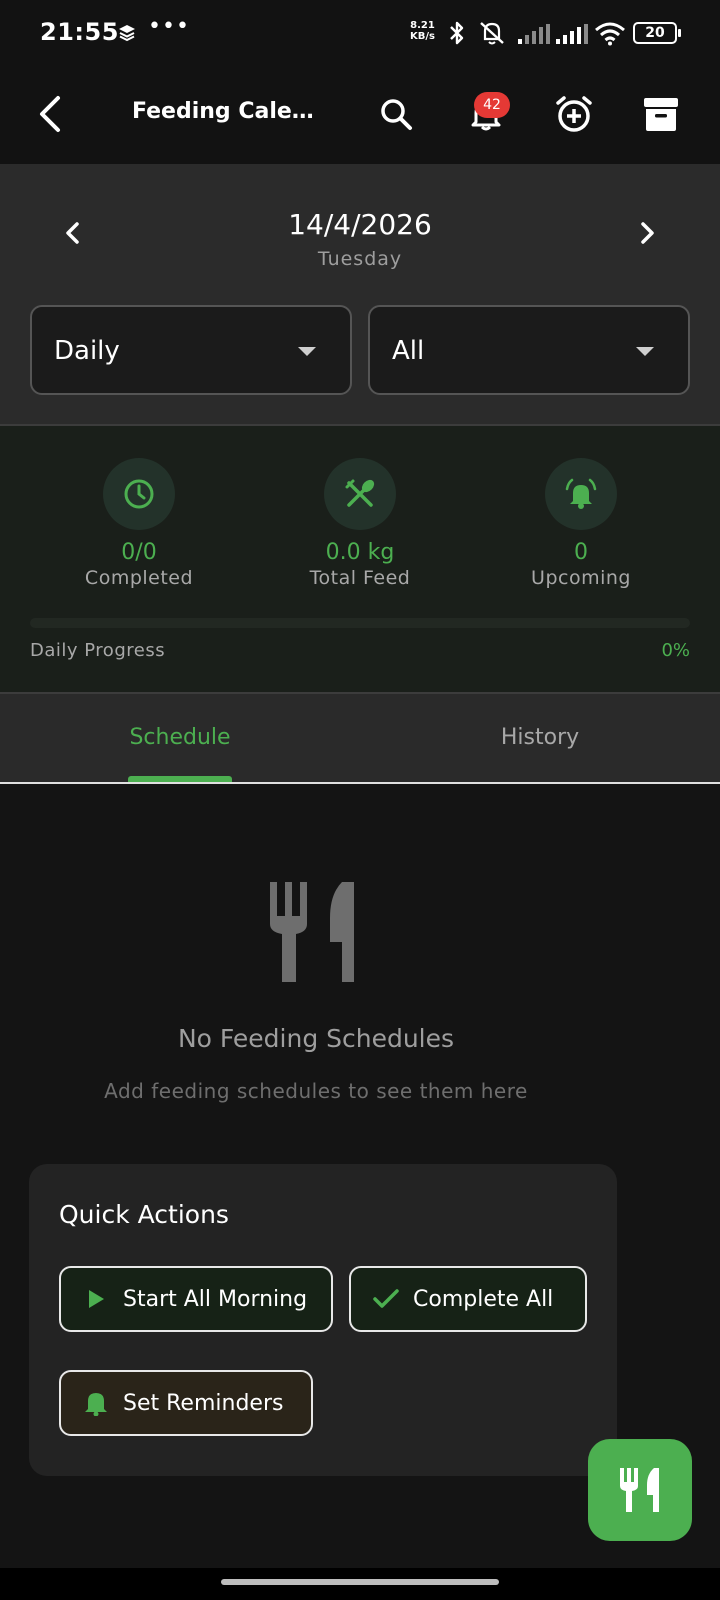 The height and width of the screenshot is (1600, 720). Describe the element at coordinates (52, 114) in the screenshot. I see `back-arrow-icon` at that location.